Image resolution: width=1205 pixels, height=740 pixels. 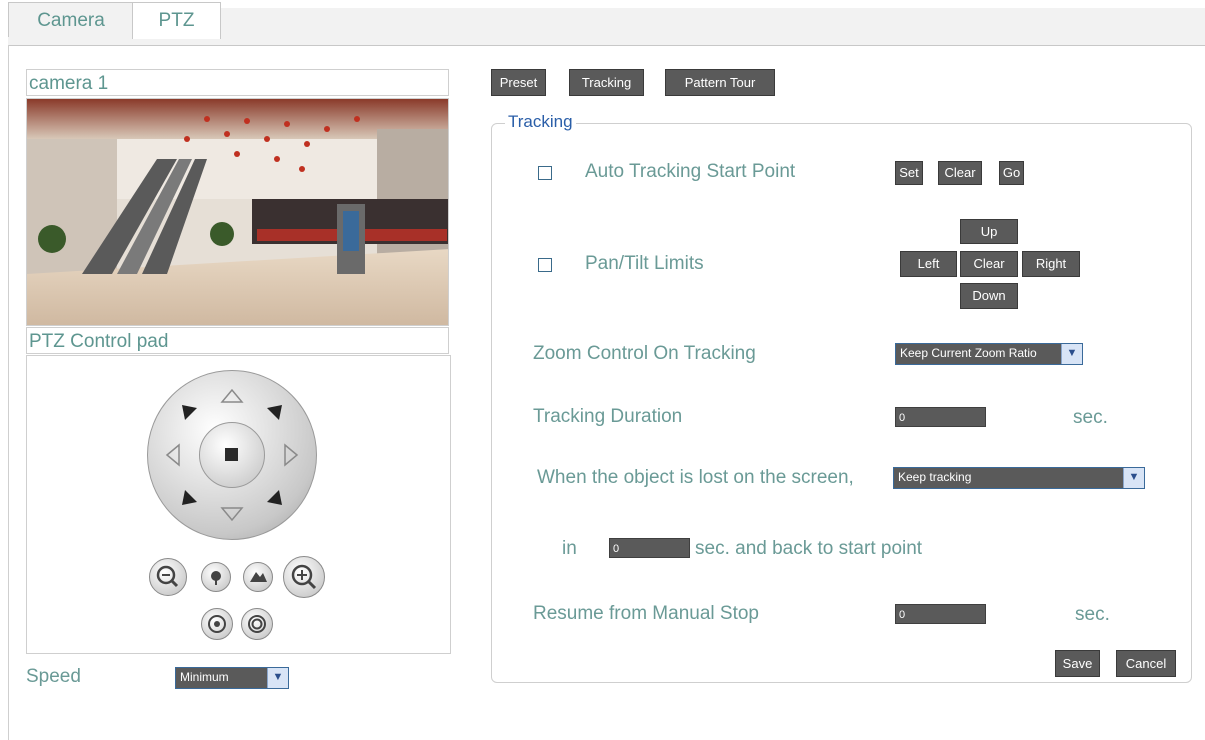 What do you see at coordinates (1011, 173) in the screenshot?
I see `auto-start-go-button: Go` at bounding box center [1011, 173].